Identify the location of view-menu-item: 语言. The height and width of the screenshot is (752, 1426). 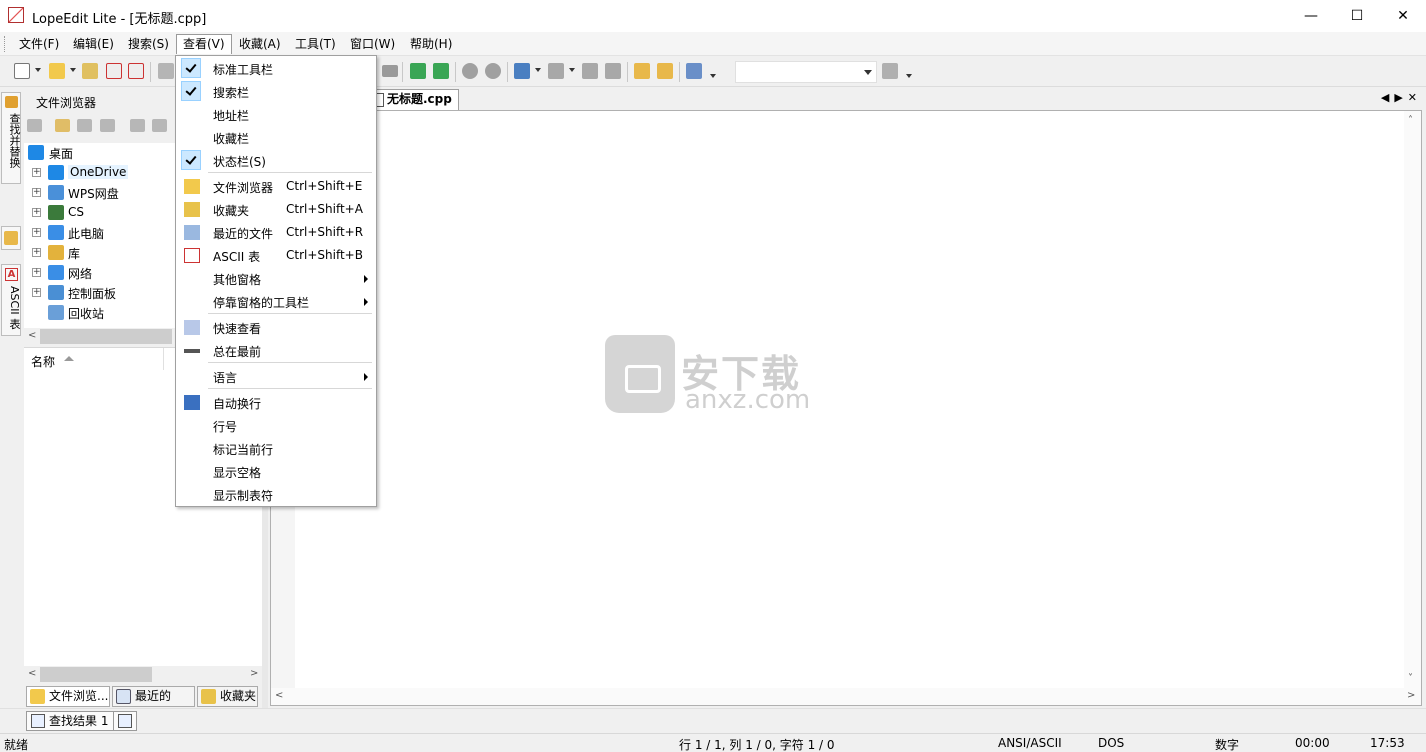
(276, 376).